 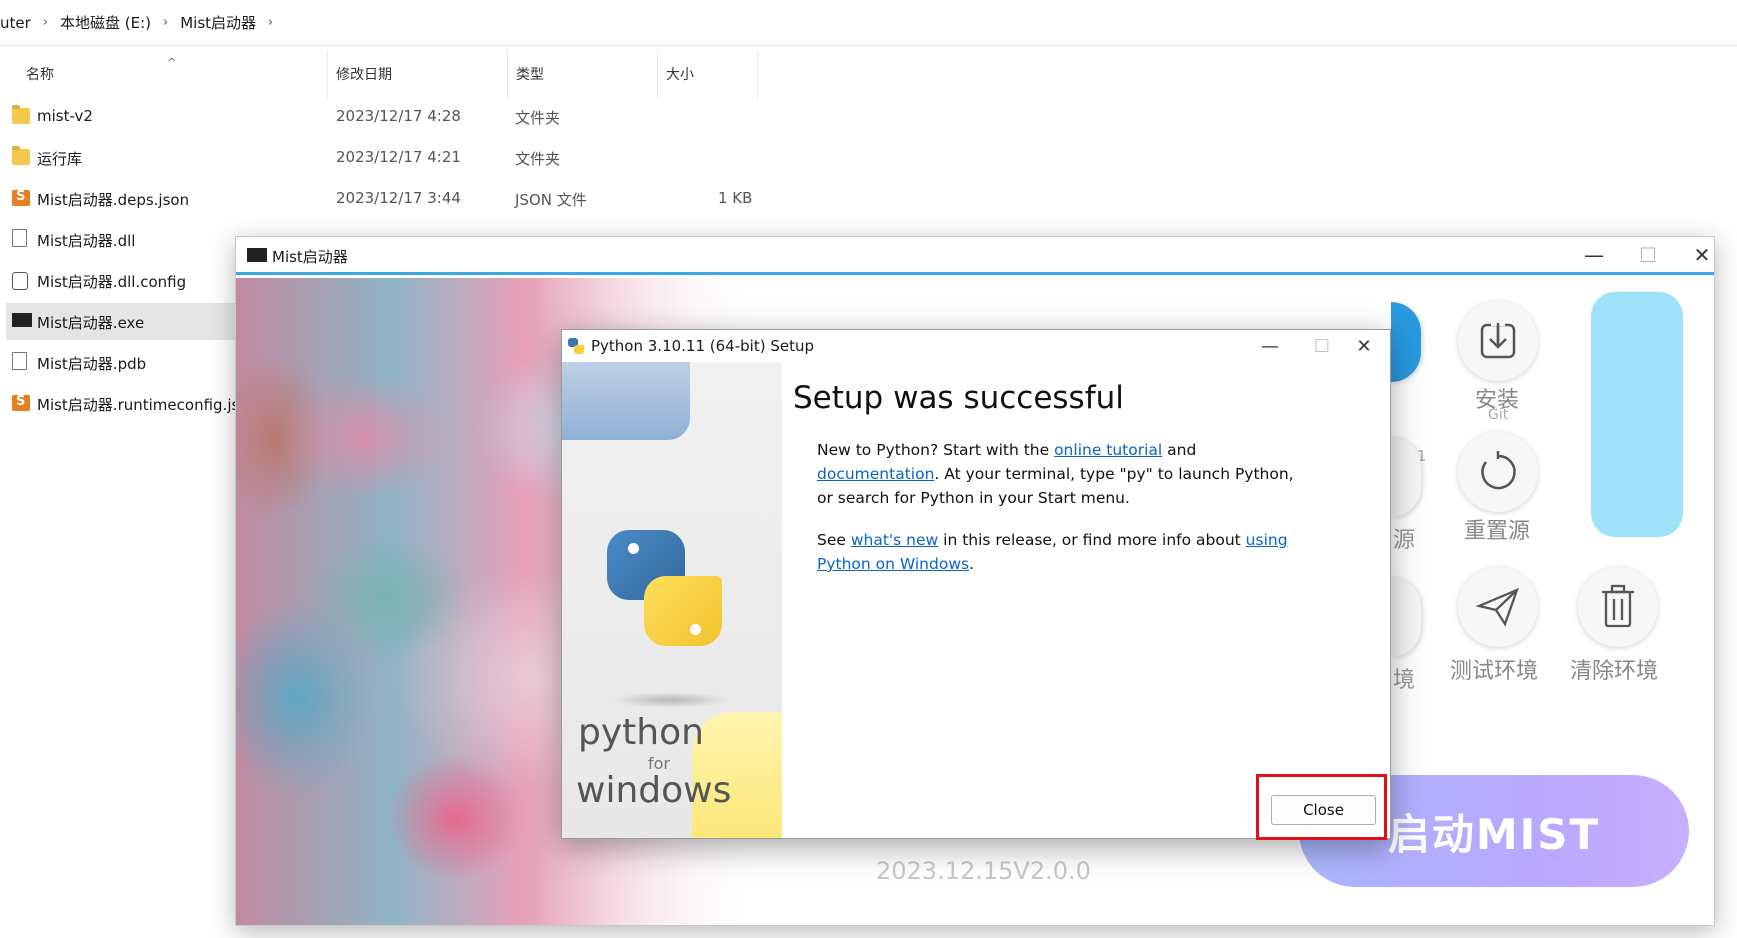 What do you see at coordinates (20, 281) in the screenshot?
I see `config-file-icon` at bounding box center [20, 281].